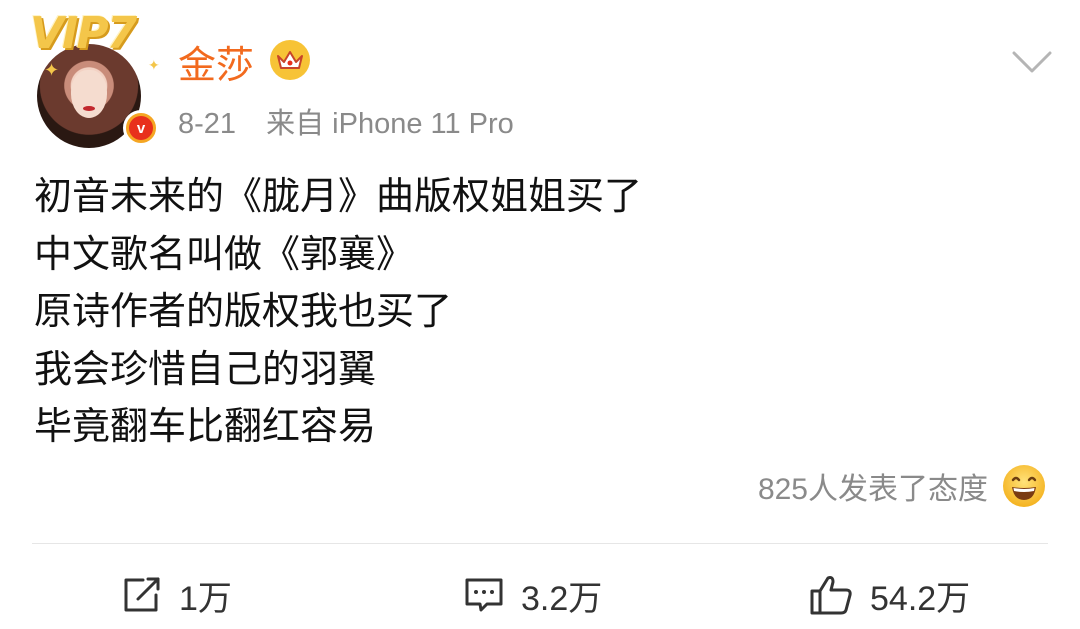 The height and width of the screenshot is (629, 1080). Describe the element at coordinates (872, 489) in the screenshot. I see `reactions-count-text: 825人发表了态度` at that location.